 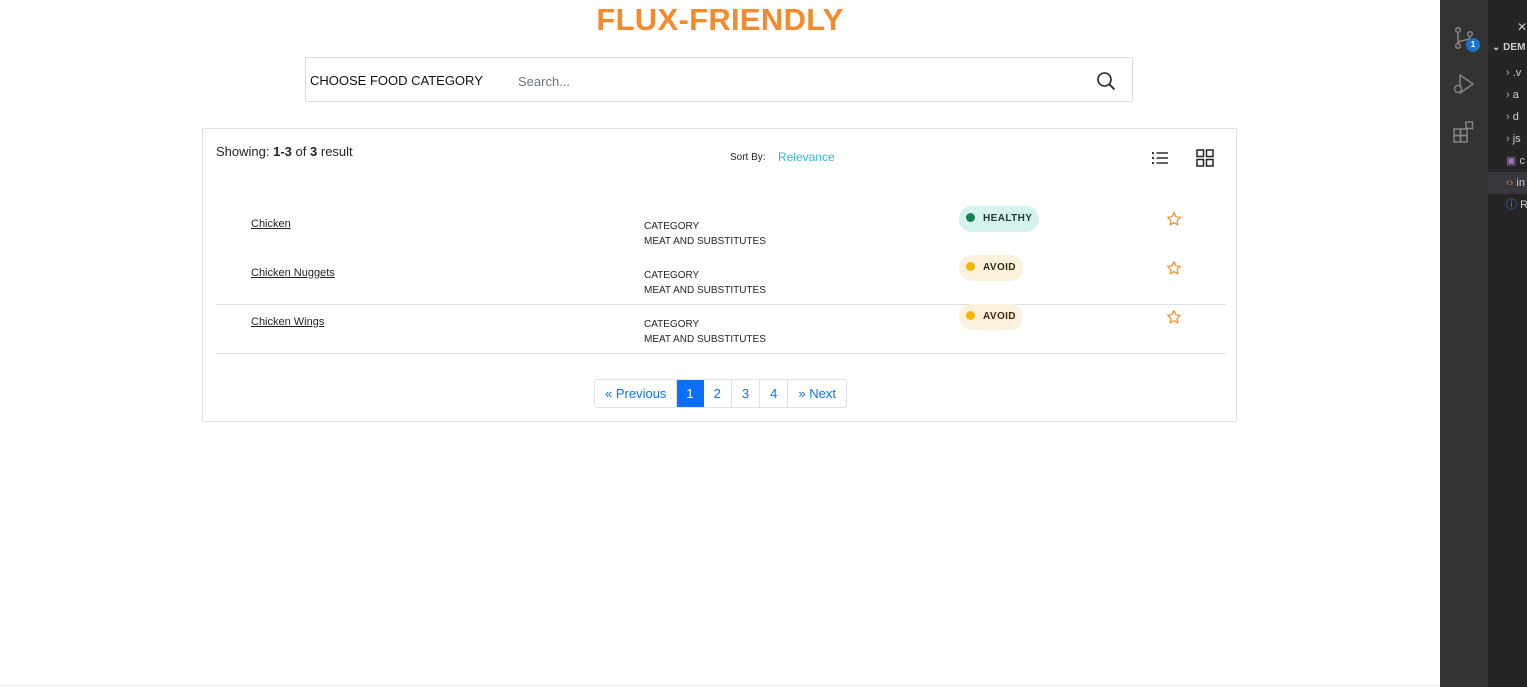 I want to click on previous-page-button: « Previous, so click(x=636, y=393).